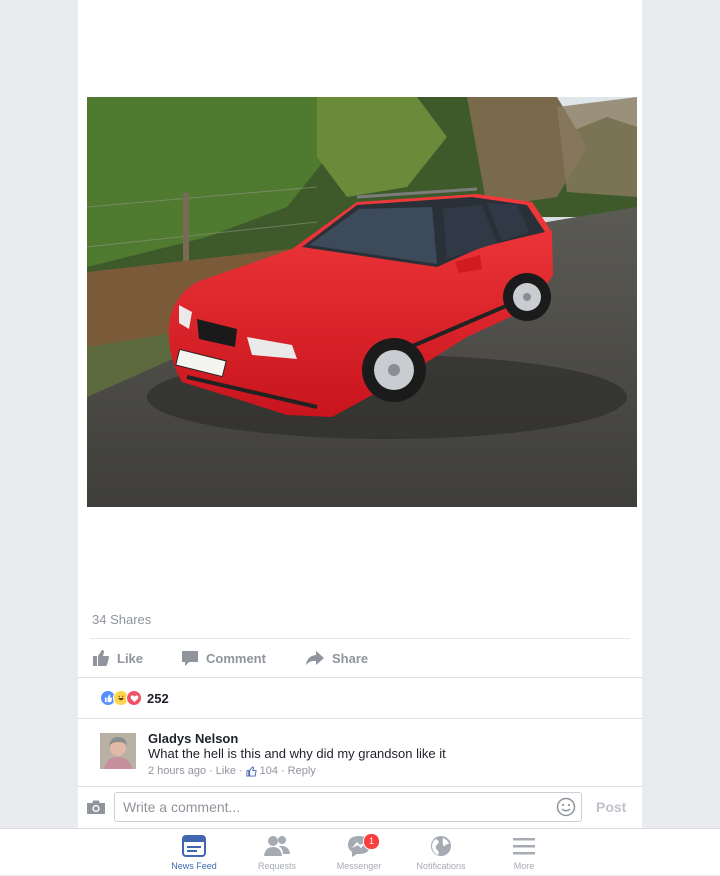  What do you see at coordinates (101, 658) in the screenshot?
I see `thumbs-up-icon` at bounding box center [101, 658].